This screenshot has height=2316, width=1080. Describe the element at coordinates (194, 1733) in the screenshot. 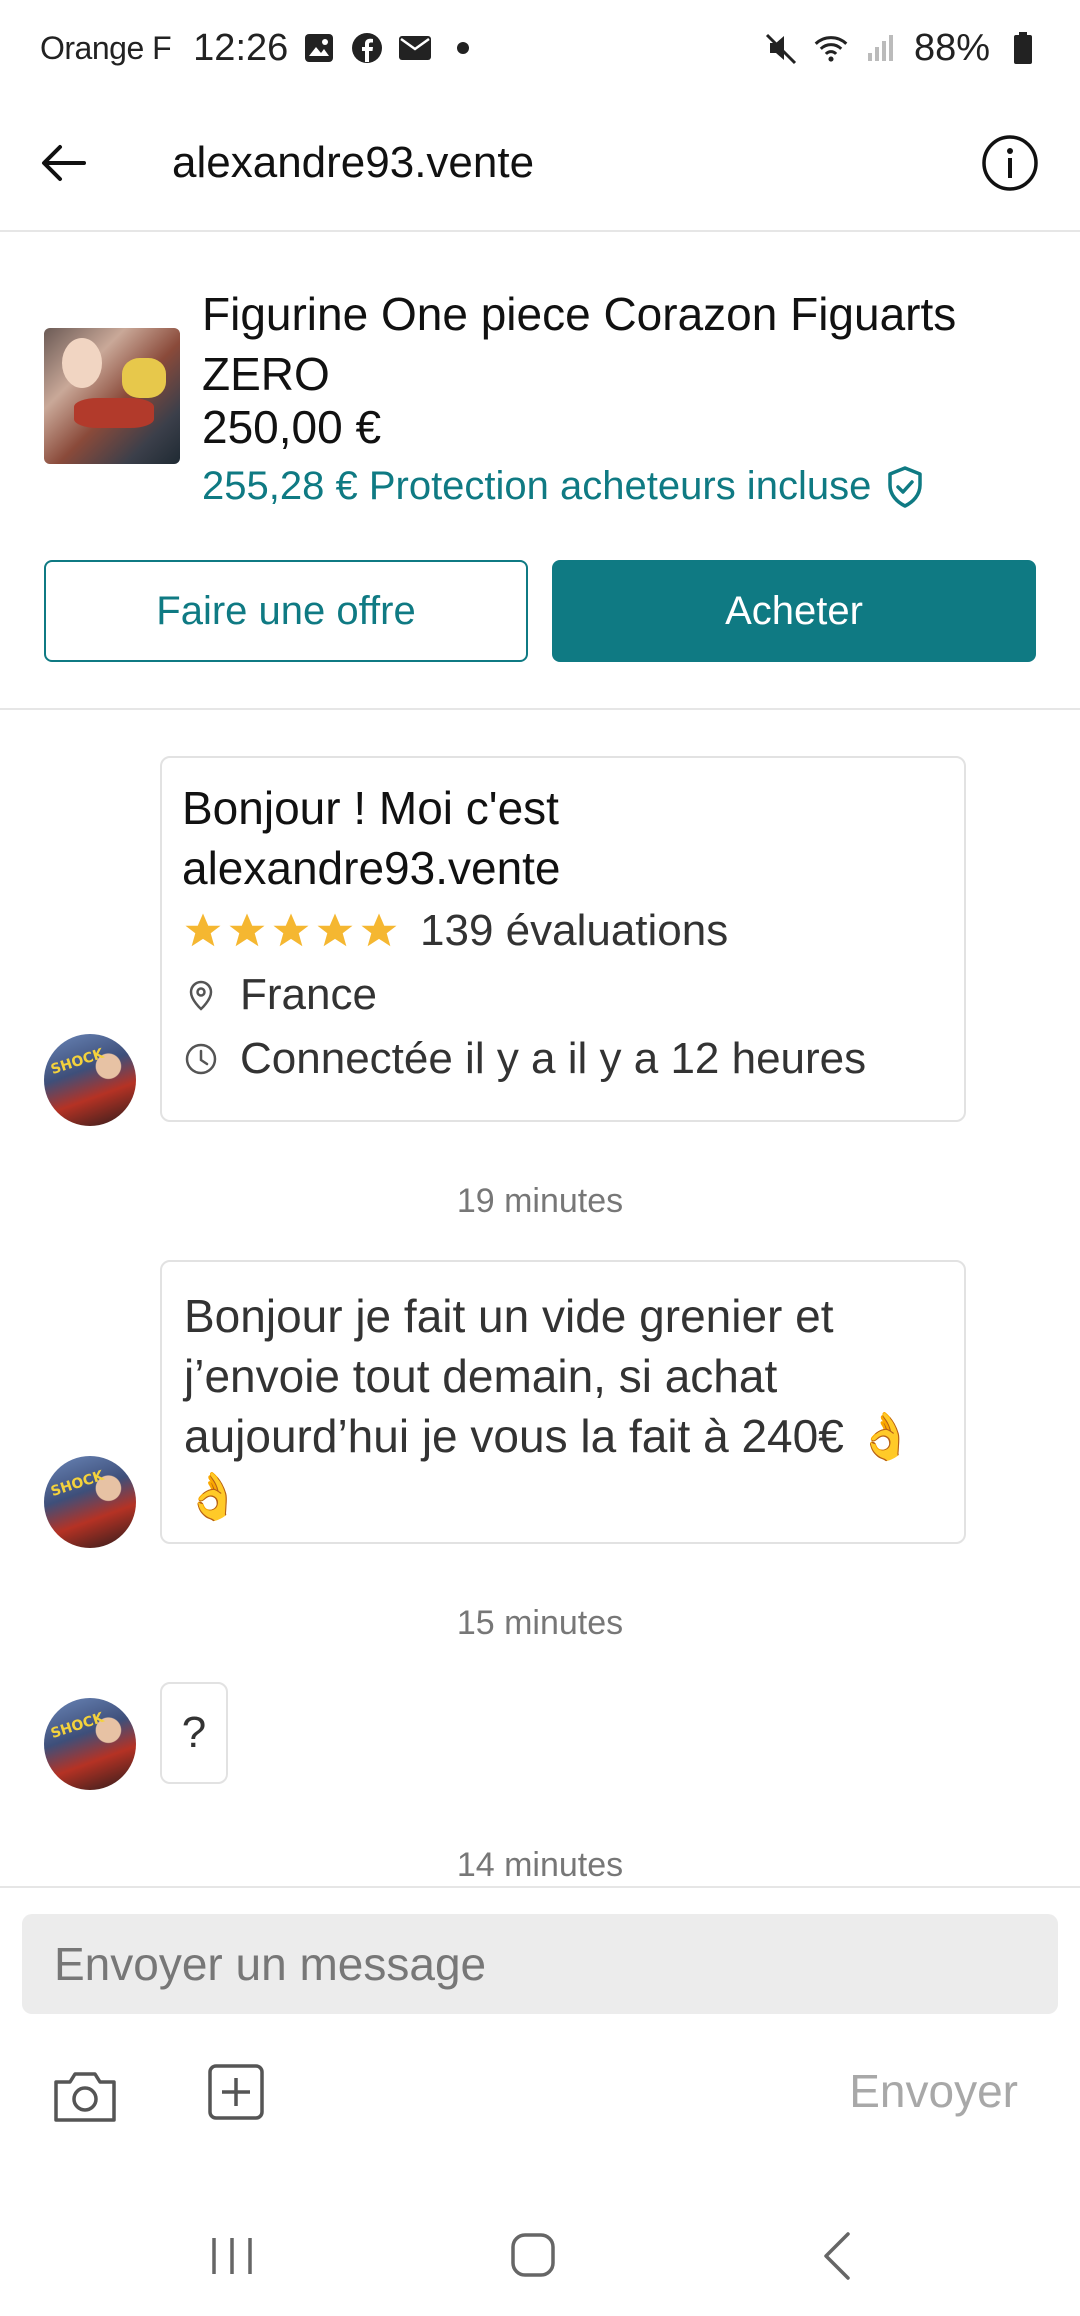

I see `message-bubble: ?` at that location.